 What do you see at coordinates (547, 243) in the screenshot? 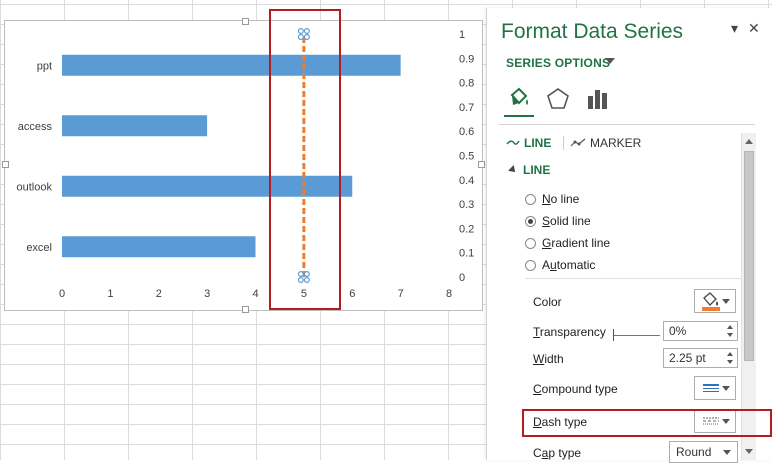
I see `access-key-letter: G` at bounding box center [547, 243].